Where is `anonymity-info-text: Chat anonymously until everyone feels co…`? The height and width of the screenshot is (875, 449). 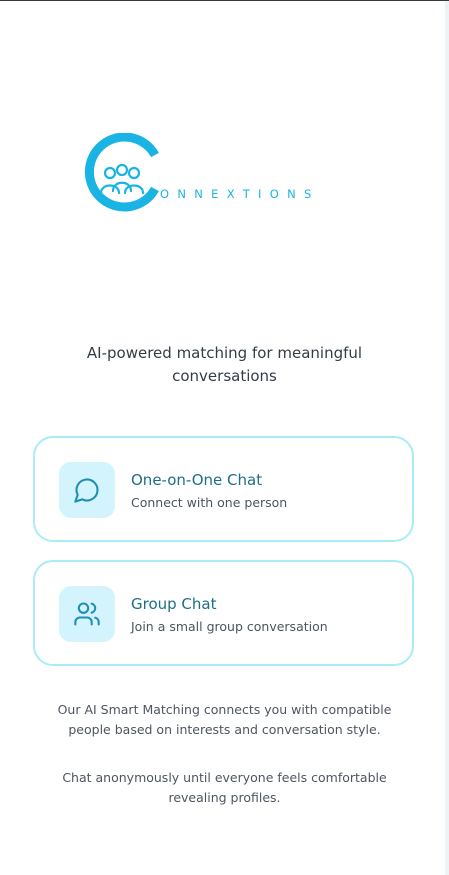 anonymity-info-text: Chat anonymously until everyone feels co… is located at coordinates (224, 787).